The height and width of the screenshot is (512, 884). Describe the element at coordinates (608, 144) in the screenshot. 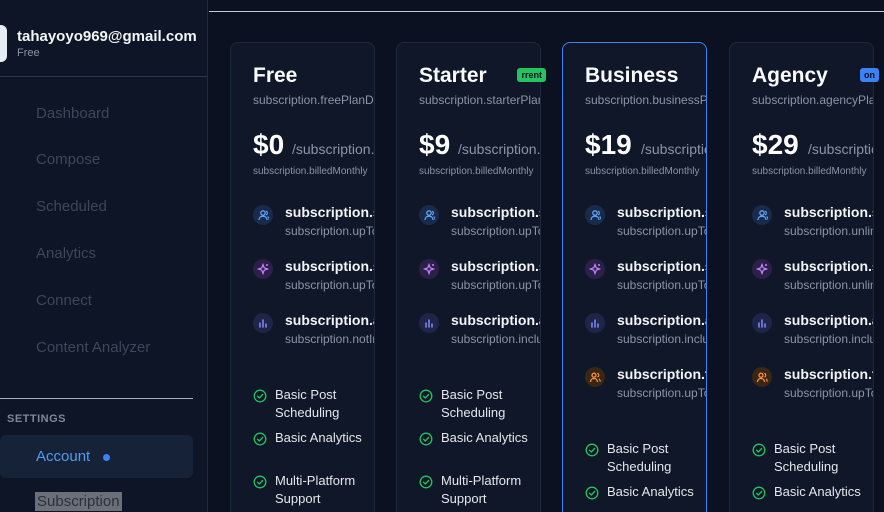

I see `plan-price: $19` at that location.